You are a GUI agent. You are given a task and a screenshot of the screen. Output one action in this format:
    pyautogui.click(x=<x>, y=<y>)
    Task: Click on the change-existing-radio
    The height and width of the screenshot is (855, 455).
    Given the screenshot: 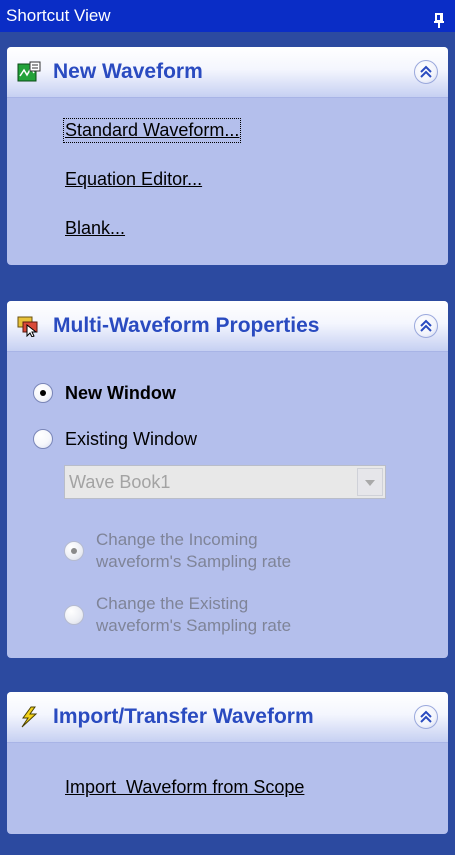 What is the action you would take?
    pyautogui.click(x=74, y=615)
    